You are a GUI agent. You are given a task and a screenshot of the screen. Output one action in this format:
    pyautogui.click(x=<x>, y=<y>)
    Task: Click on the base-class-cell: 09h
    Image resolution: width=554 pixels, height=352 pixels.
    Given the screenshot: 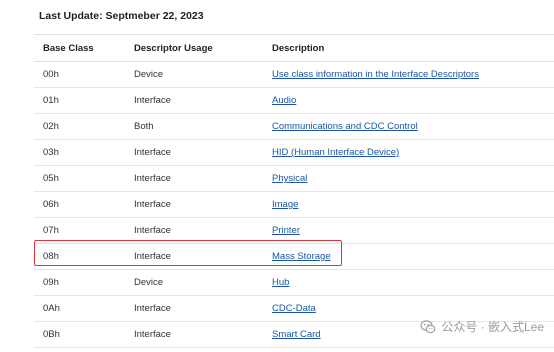 What is the action you would take?
    pyautogui.click(x=79, y=282)
    